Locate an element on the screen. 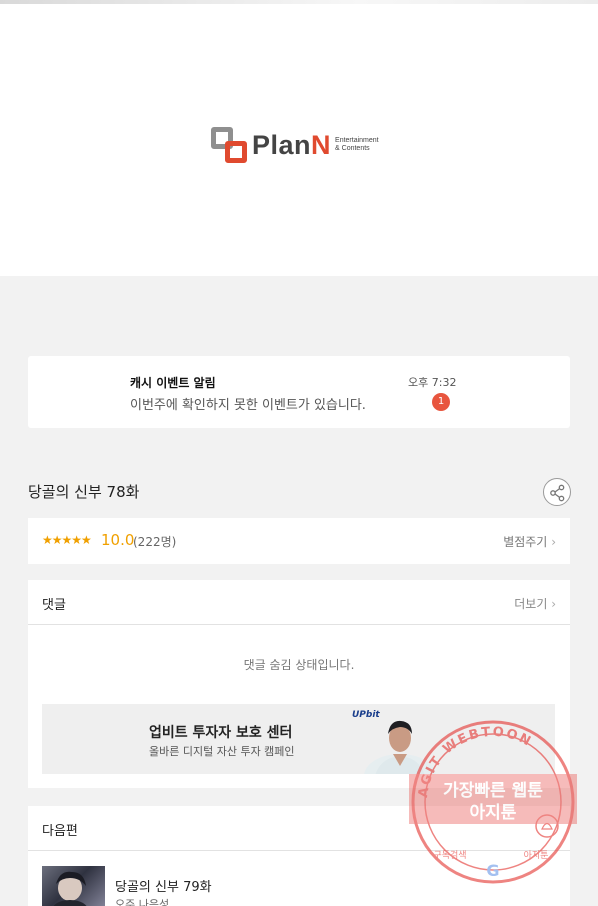 Image resolution: width=598 pixels, height=906 pixels. ad-title: 업비트 투자자 보호 센터 is located at coordinates (221, 733).